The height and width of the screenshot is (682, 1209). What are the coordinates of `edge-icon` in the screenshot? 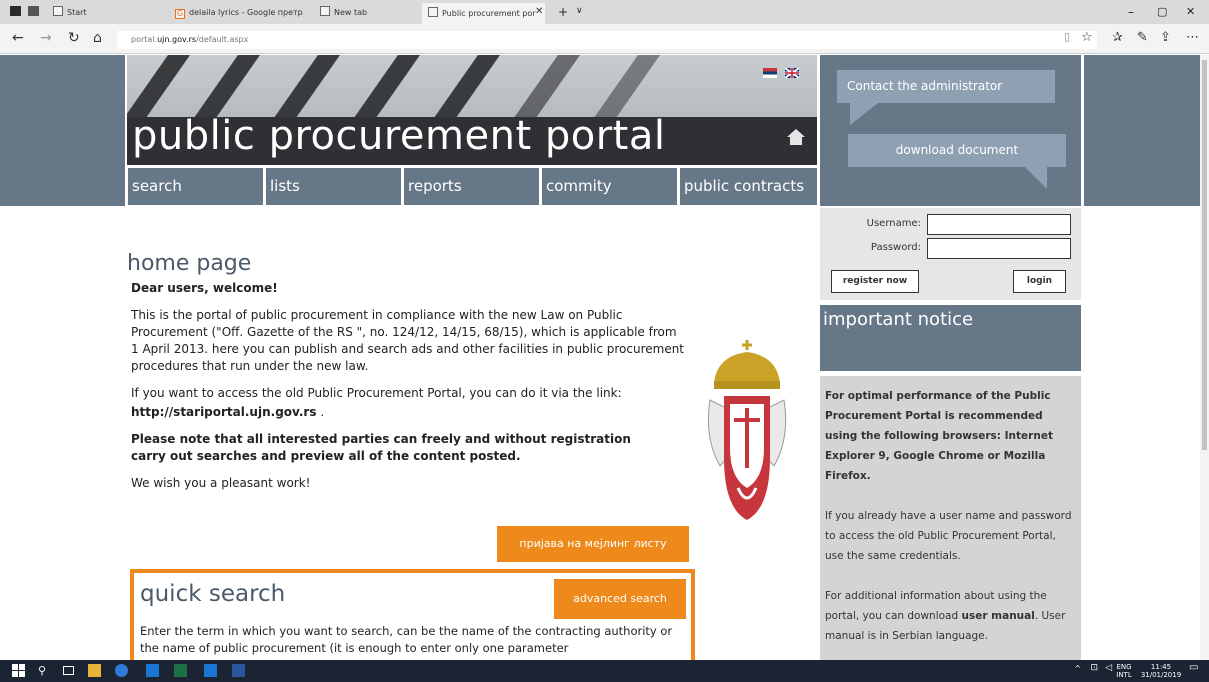 It's located at (121, 670).